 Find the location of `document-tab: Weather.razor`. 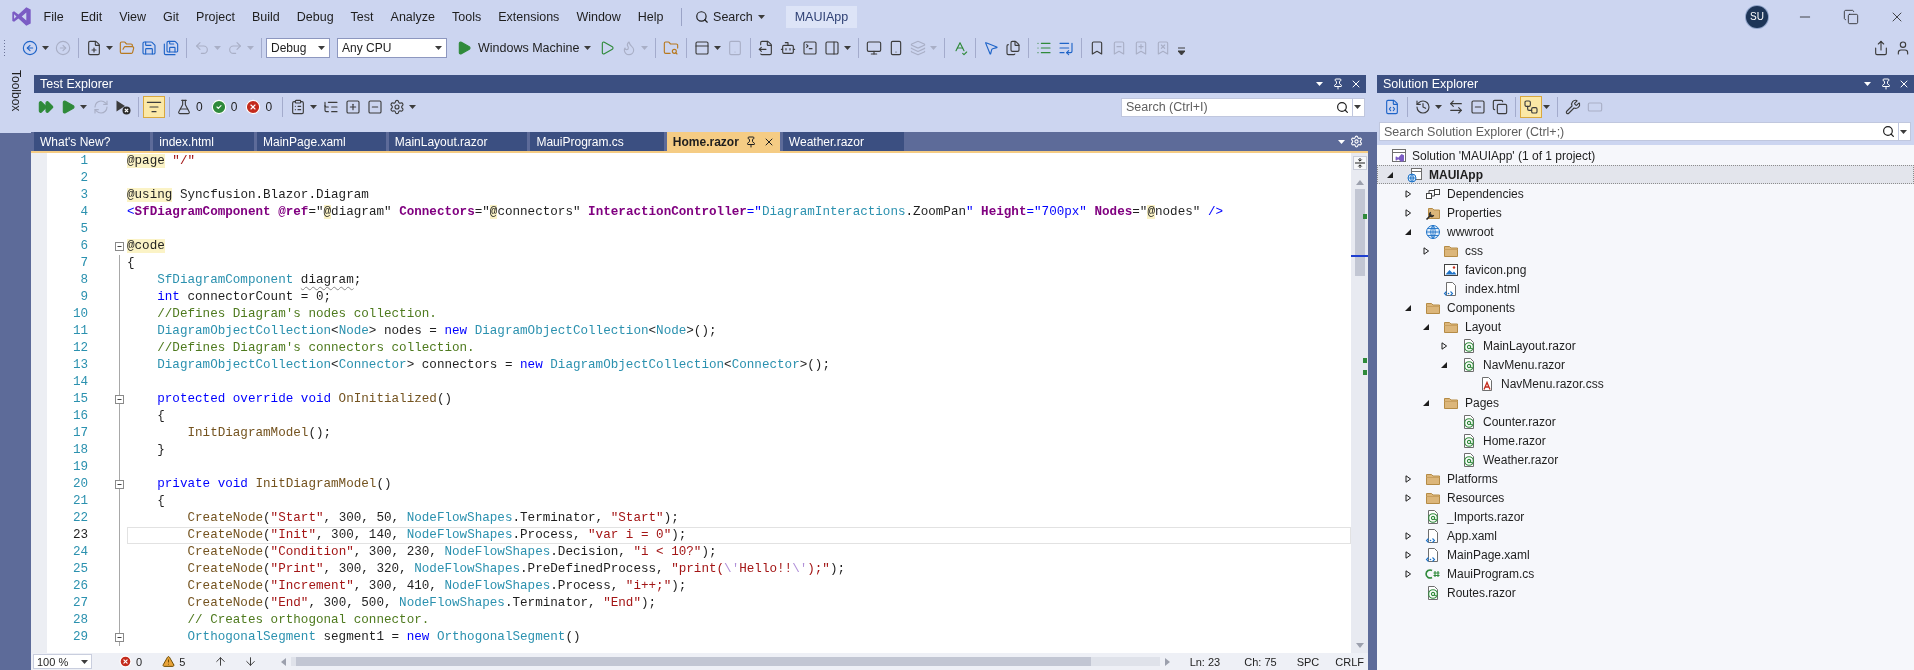

document-tab: Weather.razor is located at coordinates (843, 141).